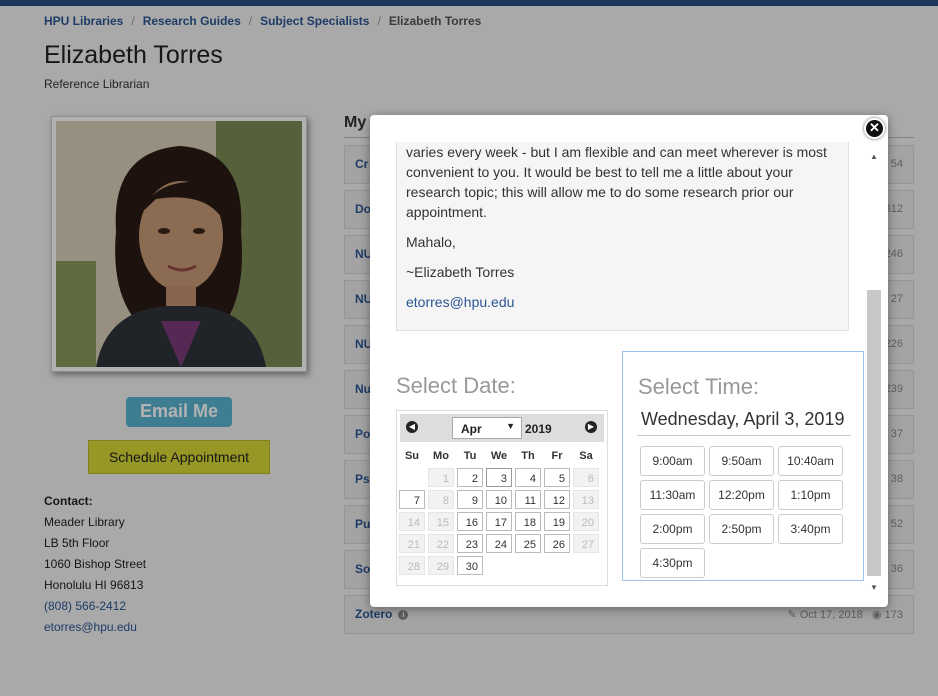 The image size is (938, 696). I want to click on selected-date-label: Wednesday, April 3, 2019, so click(744, 422).